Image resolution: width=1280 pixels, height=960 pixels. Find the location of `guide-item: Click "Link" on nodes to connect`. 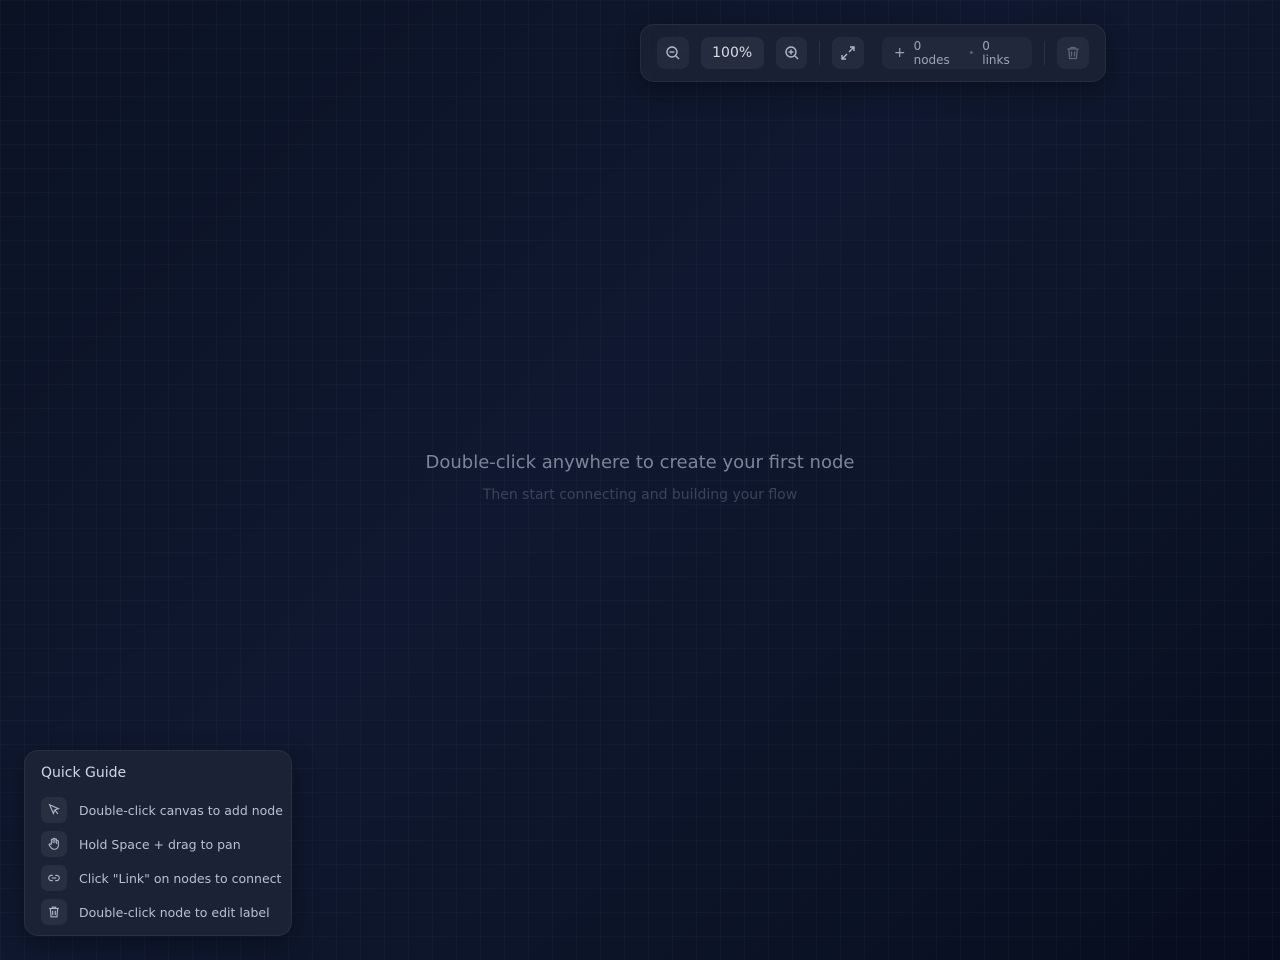

guide-item: Click "Link" on nodes to connect is located at coordinates (161, 878).